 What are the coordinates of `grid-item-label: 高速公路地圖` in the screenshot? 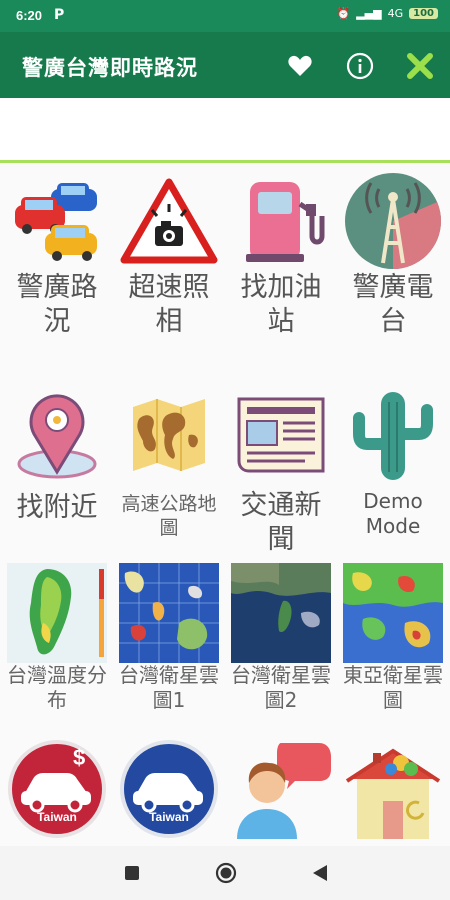 It's located at (169, 516).